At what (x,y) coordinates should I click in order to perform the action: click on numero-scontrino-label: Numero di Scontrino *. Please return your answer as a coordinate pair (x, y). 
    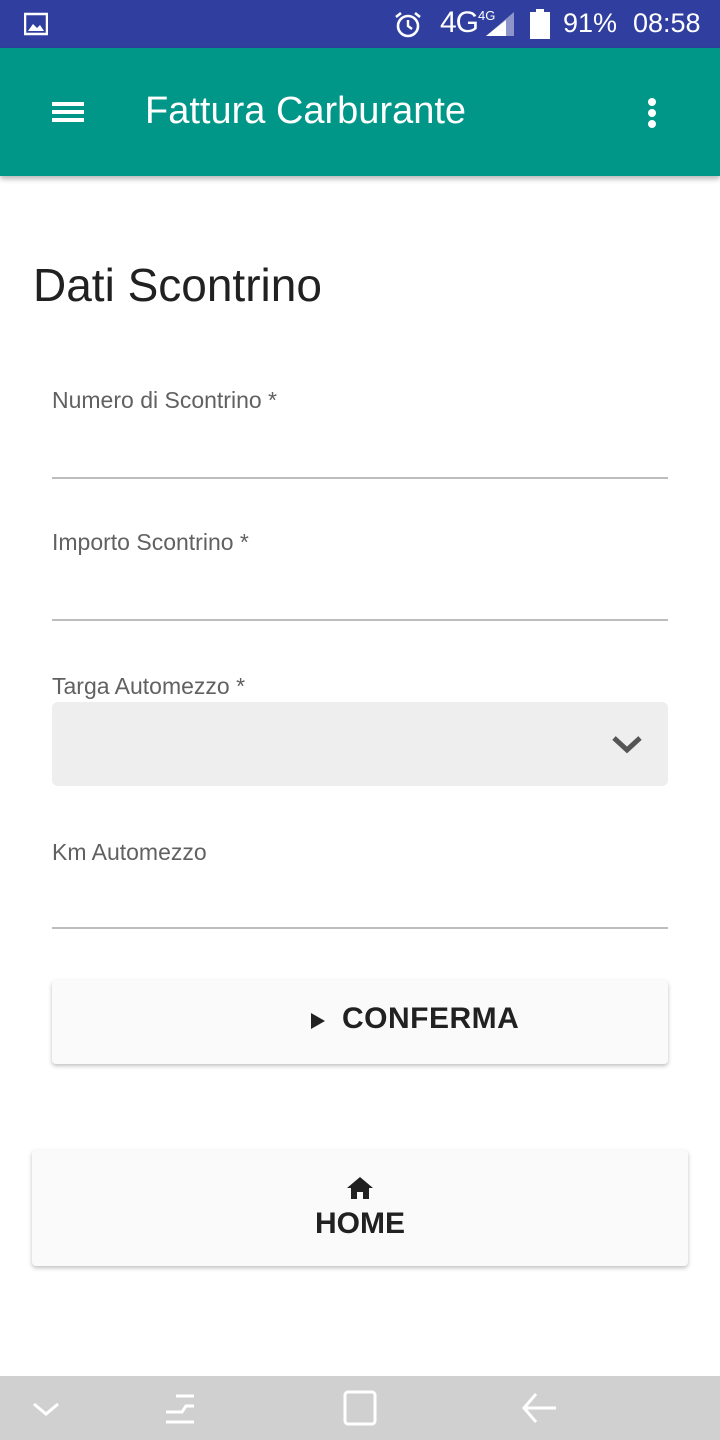
    Looking at the image, I should click on (164, 400).